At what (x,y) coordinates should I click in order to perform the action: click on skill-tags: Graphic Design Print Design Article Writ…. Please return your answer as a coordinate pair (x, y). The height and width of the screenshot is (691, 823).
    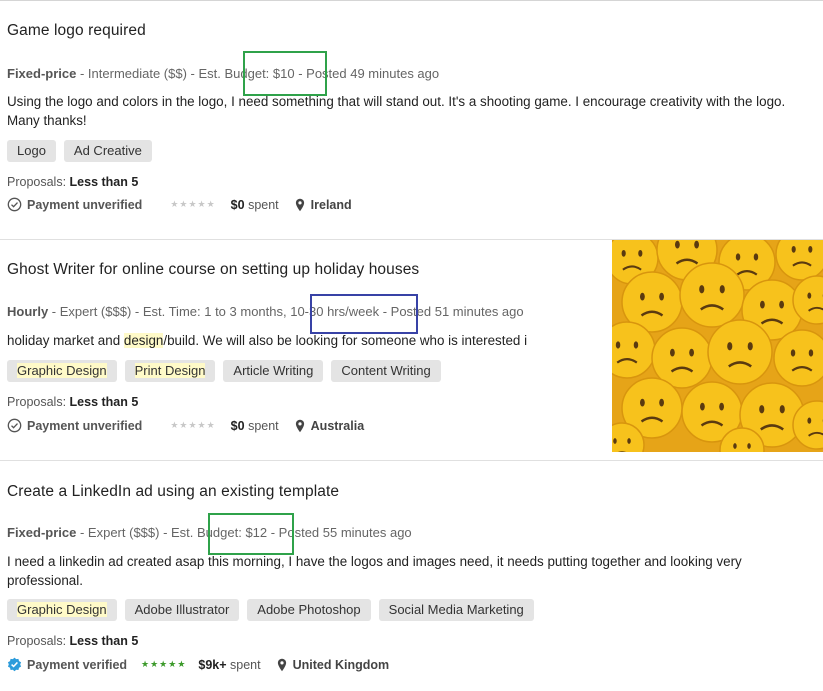
    Looking at the image, I should click on (224, 371).